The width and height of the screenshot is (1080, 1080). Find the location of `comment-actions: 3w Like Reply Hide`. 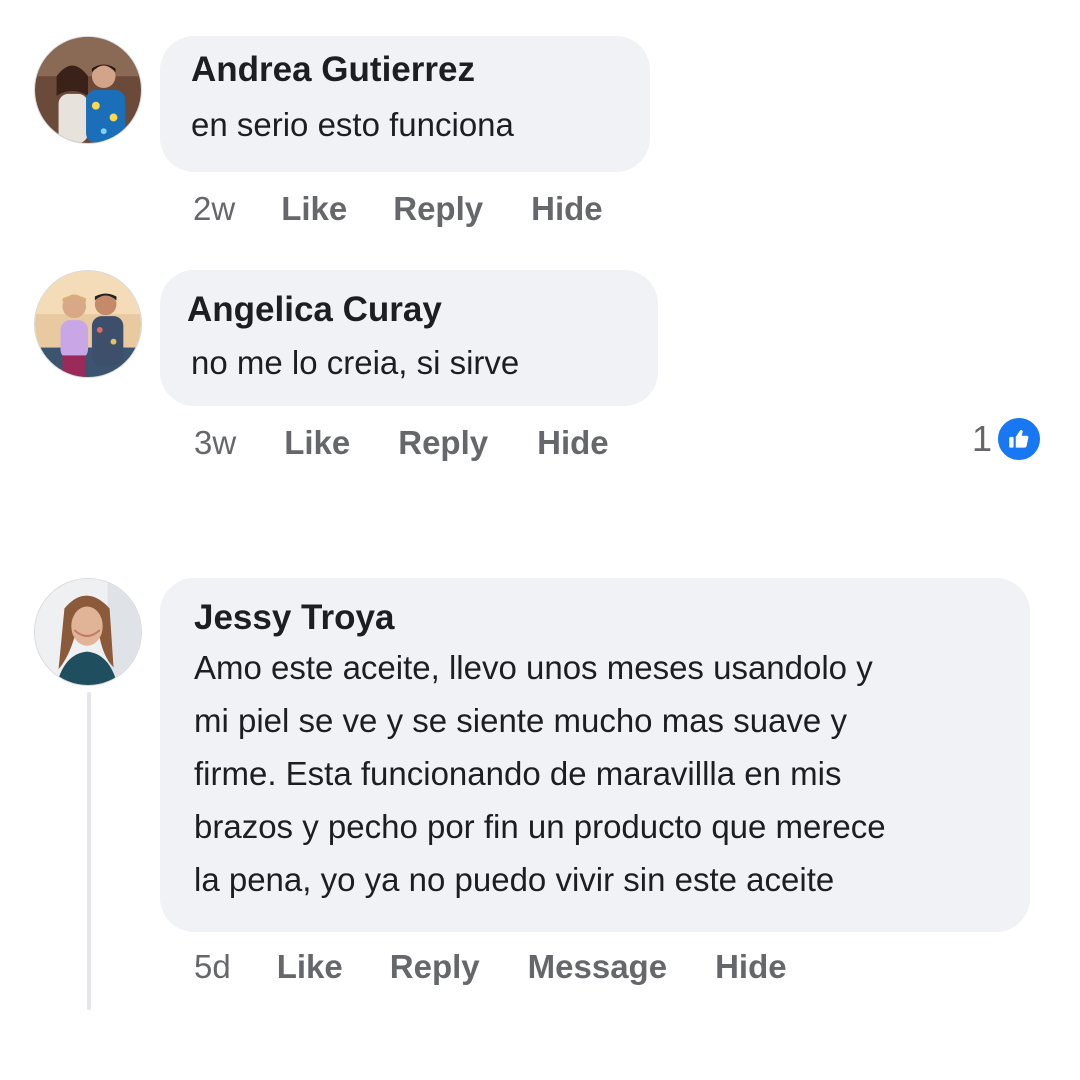

comment-actions: 3w Like Reply Hide is located at coordinates (401, 443).